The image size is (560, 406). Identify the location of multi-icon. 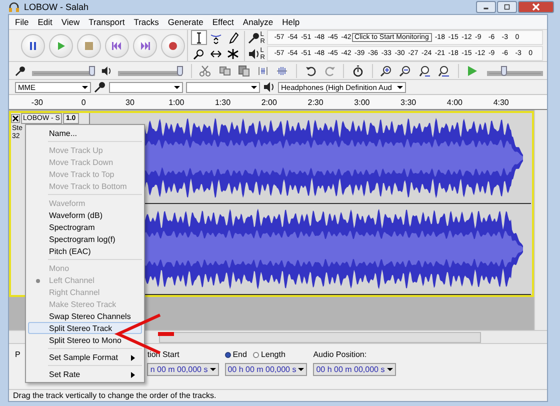
(233, 54).